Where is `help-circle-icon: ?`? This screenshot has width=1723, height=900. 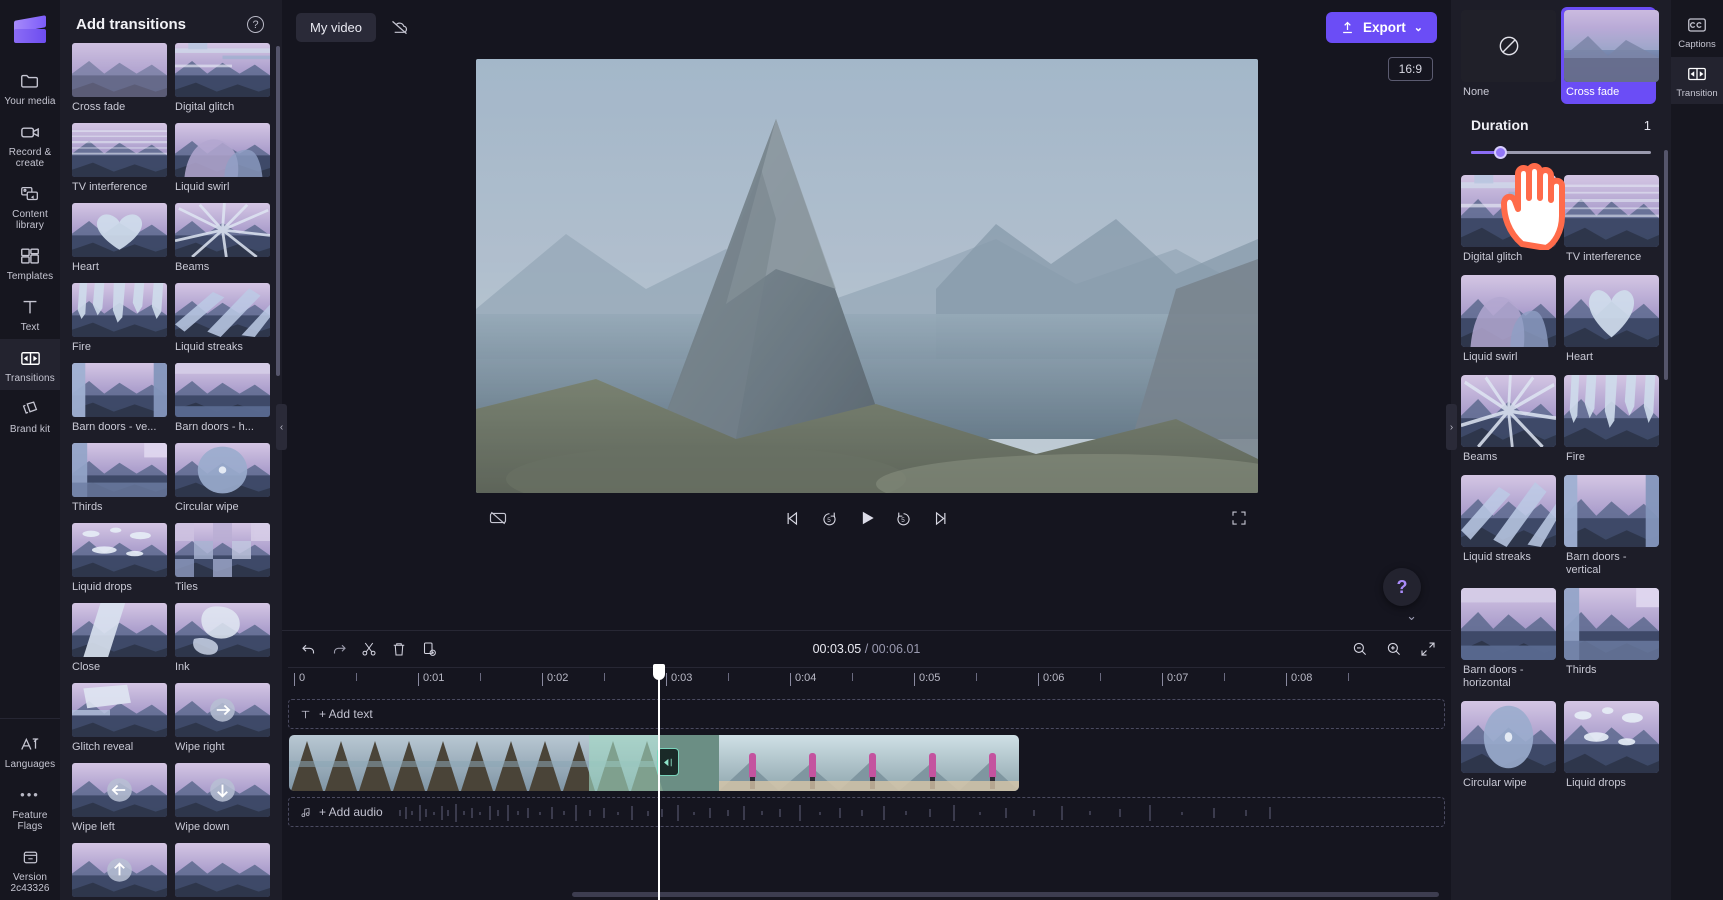 help-circle-icon: ? is located at coordinates (255, 24).